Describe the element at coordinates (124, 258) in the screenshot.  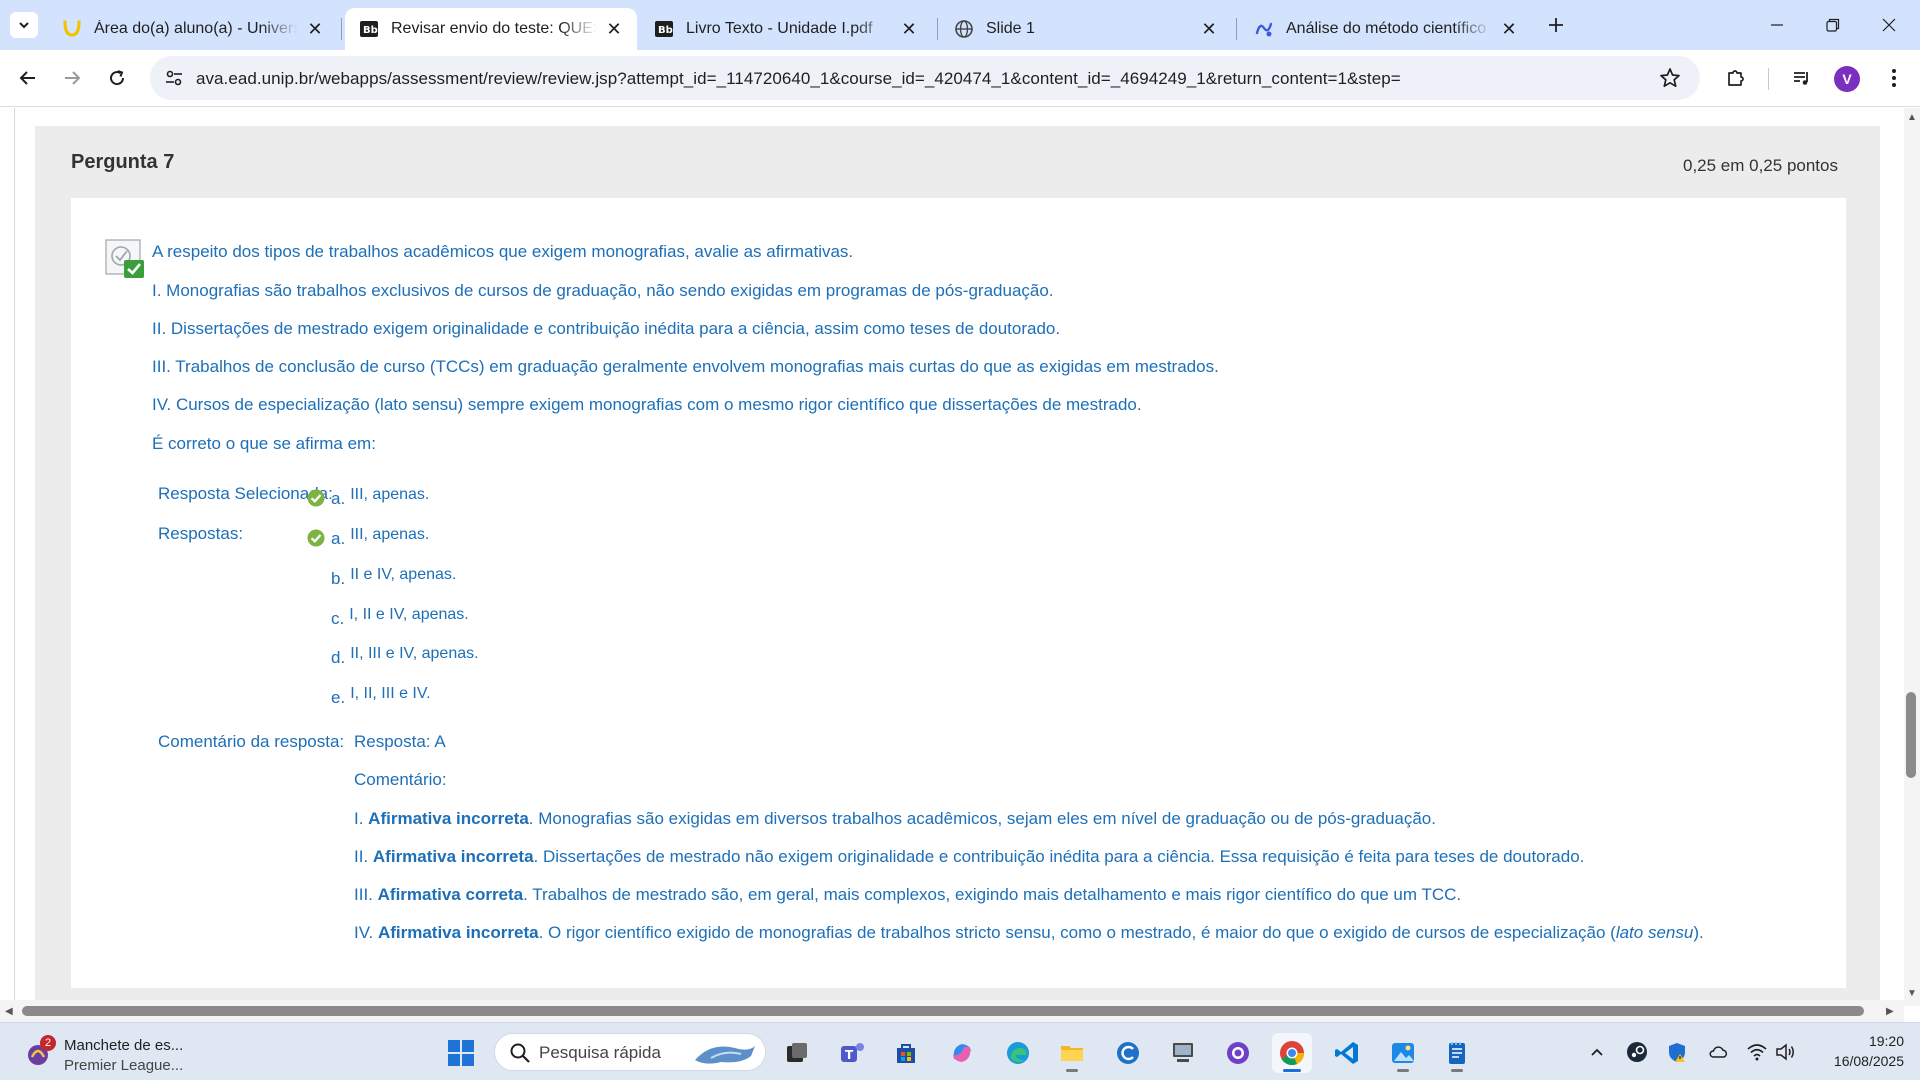
I see `correct-answer-status-icon` at that location.